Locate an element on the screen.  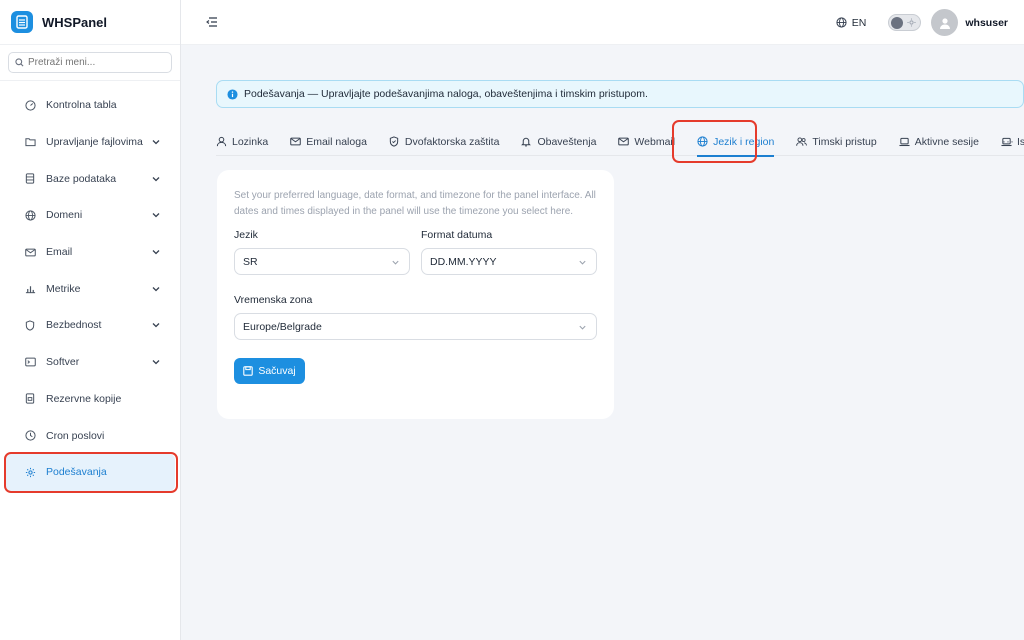
tab-two-factor: Dvofaktorska zaštita is located at coordinates (444, 142).